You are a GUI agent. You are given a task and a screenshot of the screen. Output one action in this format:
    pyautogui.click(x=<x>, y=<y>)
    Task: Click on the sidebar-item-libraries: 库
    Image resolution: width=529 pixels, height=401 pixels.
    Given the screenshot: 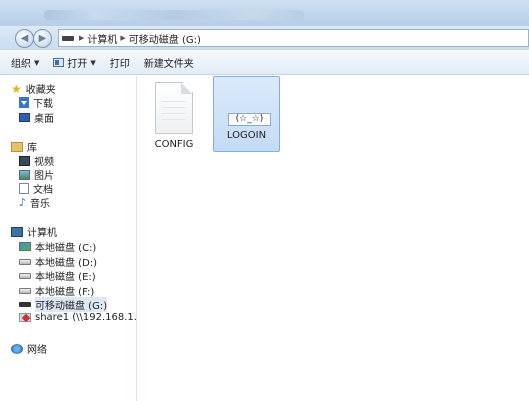 What is the action you would take?
    pyautogui.click(x=24, y=146)
    